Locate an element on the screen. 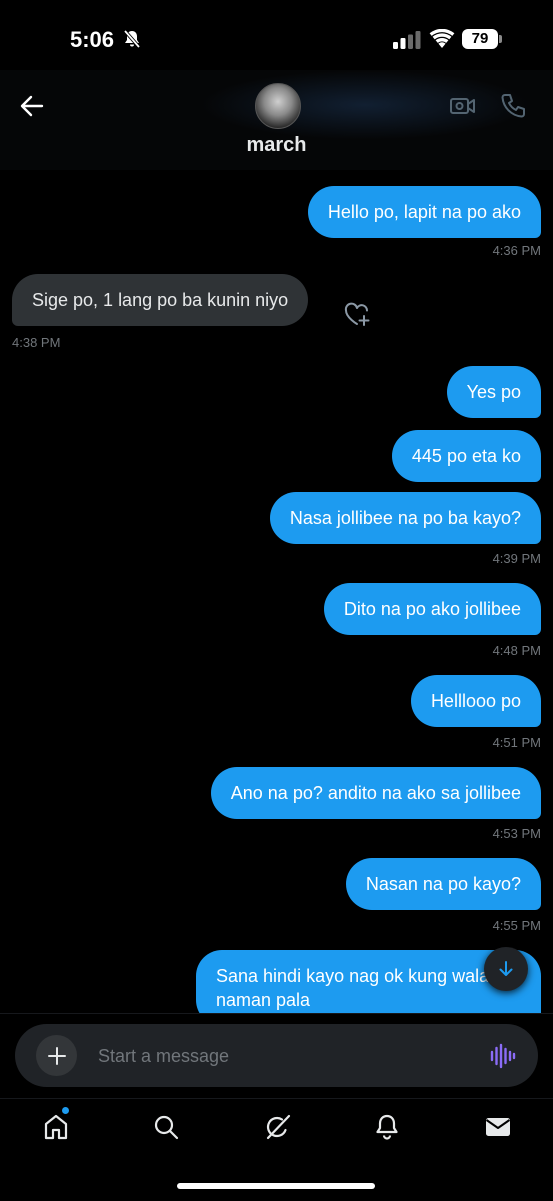 Image resolution: width=553 pixels, height=1201 pixels. message-timestamp: 4:36 PM is located at coordinates (516, 250).